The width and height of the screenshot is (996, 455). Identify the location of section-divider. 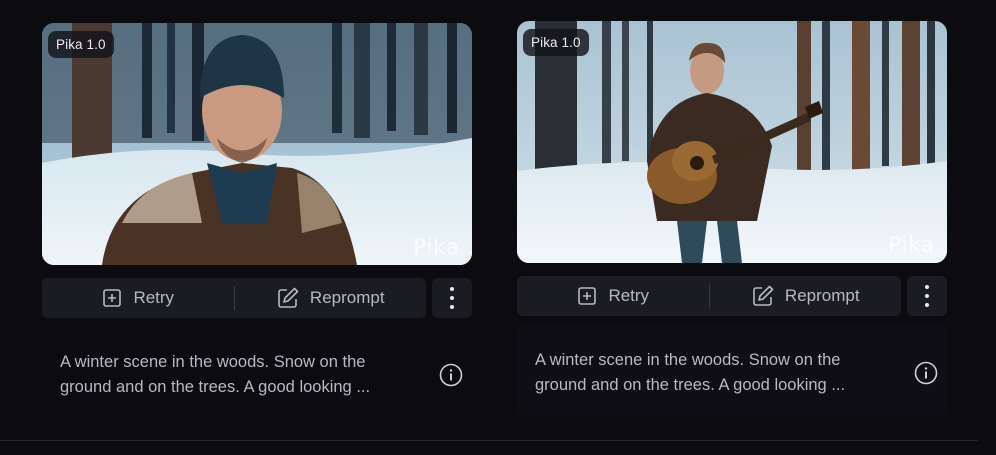
(489, 440).